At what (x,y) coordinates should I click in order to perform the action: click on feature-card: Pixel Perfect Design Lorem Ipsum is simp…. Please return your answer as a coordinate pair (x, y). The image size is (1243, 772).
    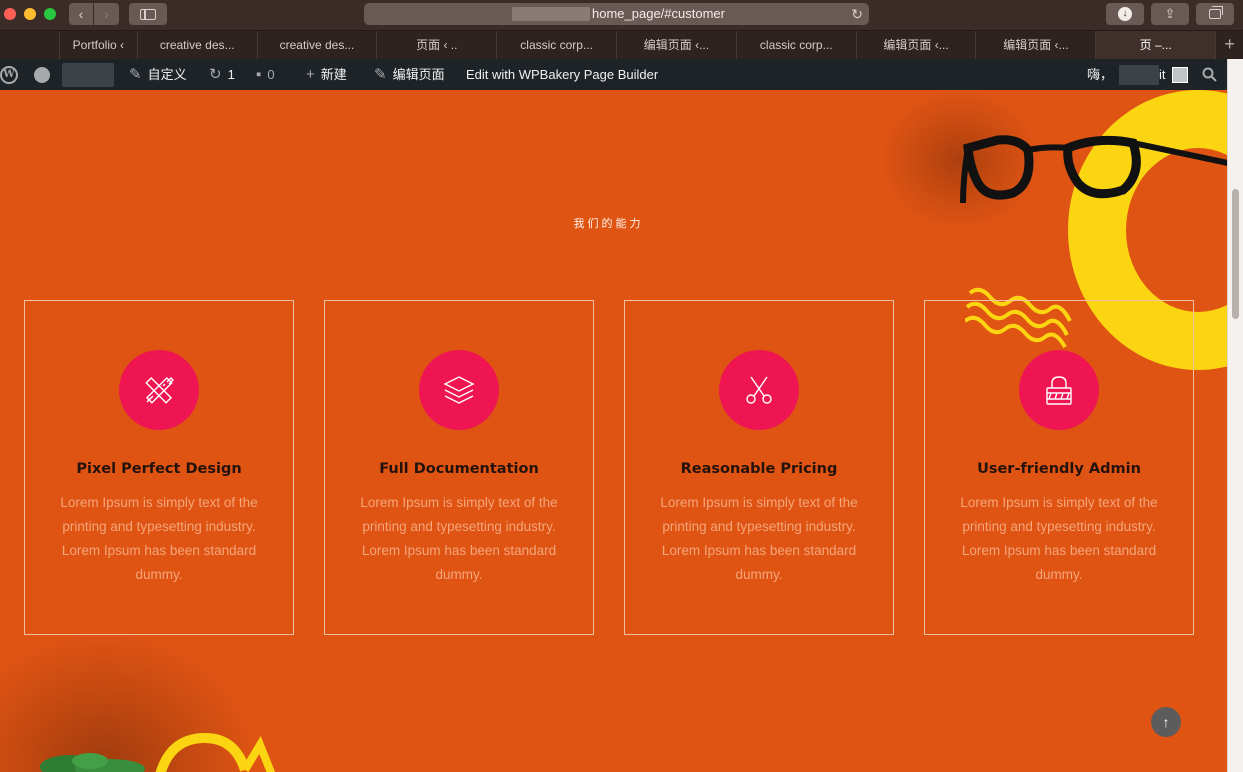
    Looking at the image, I should click on (159, 467).